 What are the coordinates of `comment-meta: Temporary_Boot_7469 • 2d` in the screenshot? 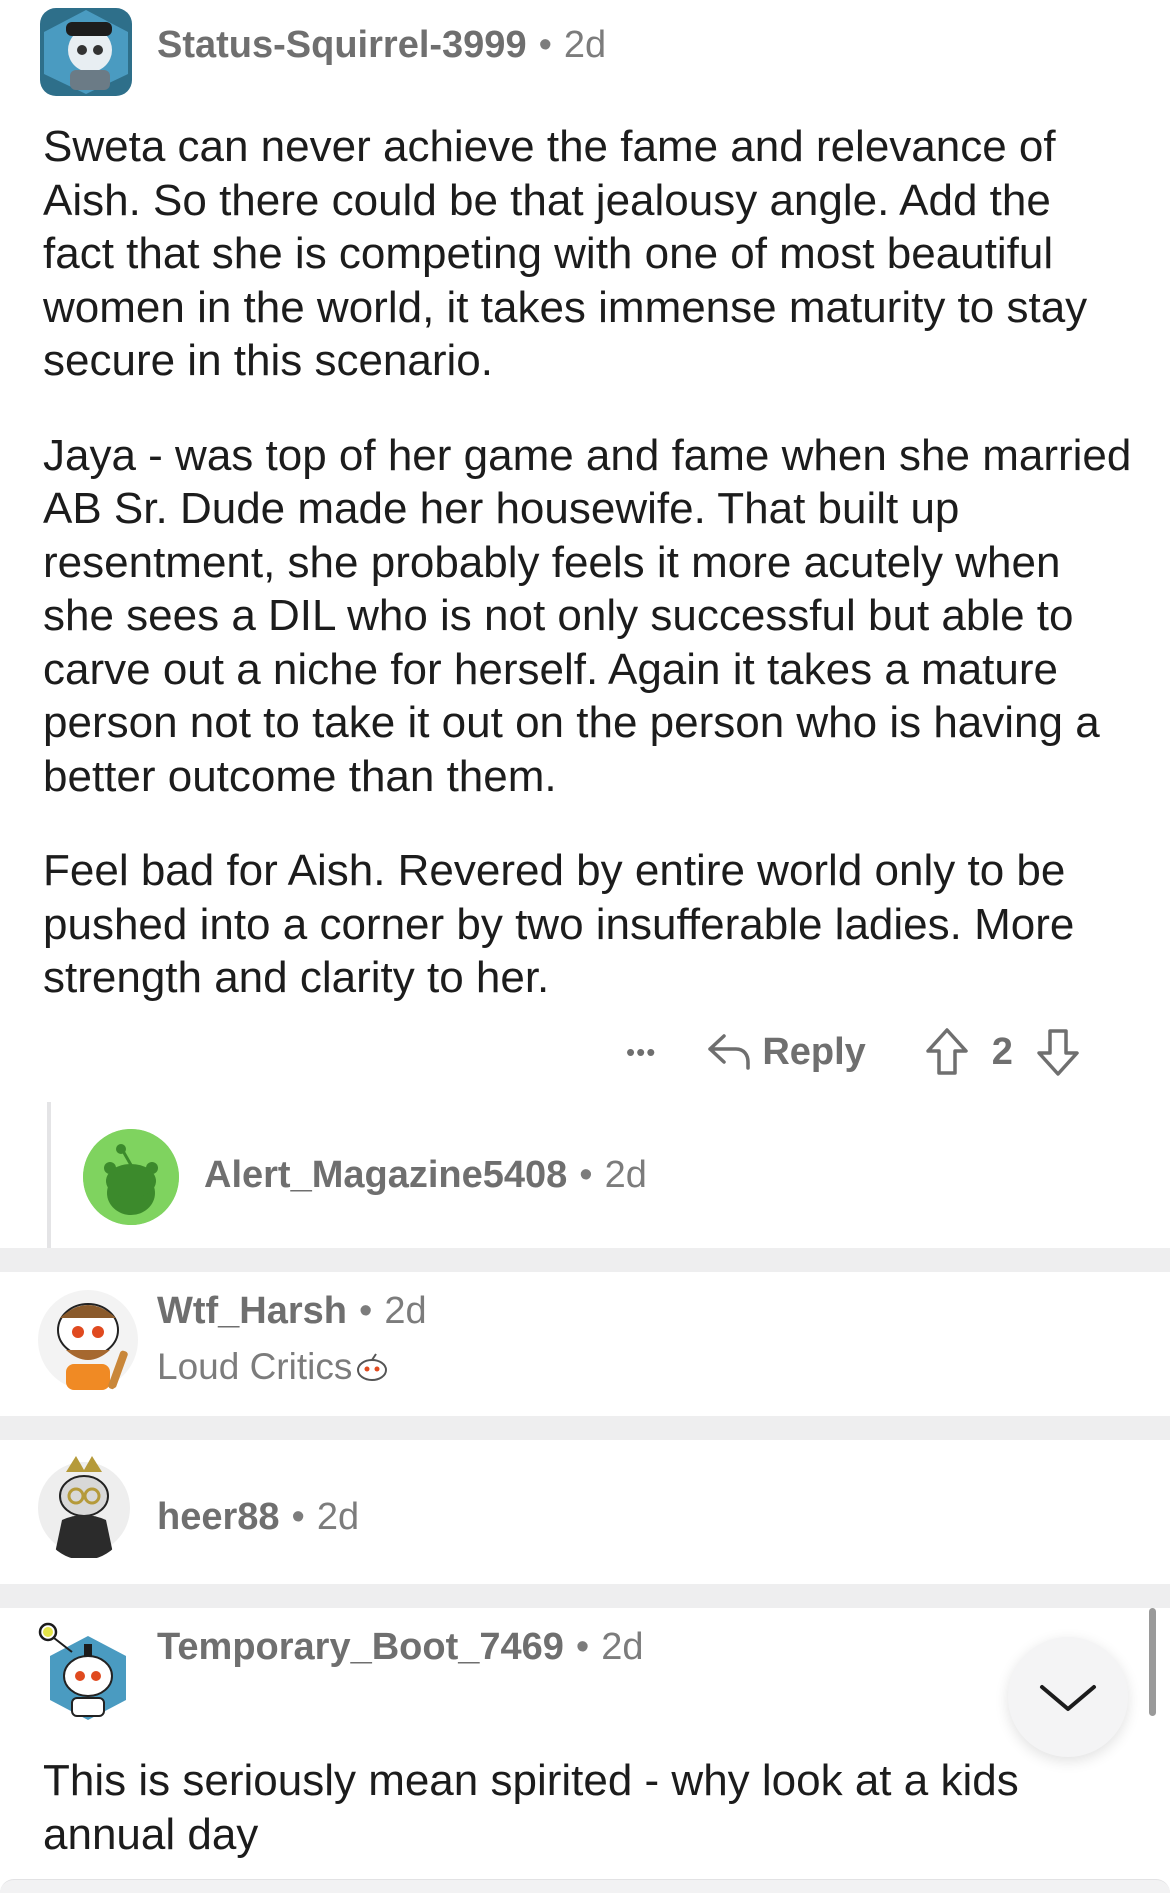 It's located at (400, 1647).